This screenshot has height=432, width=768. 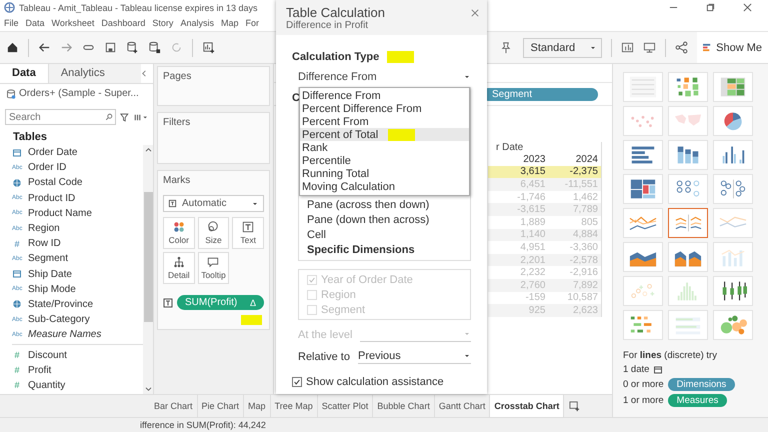 What do you see at coordinates (248, 233) in the screenshot?
I see `mark-property-button: Text` at bounding box center [248, 233].